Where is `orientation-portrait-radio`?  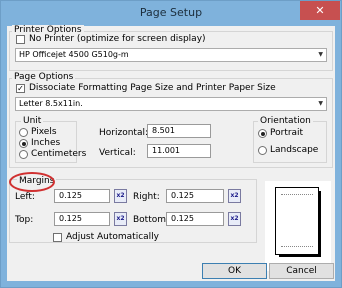
orientation-portrait-radio is located at coordinates (262, 133).